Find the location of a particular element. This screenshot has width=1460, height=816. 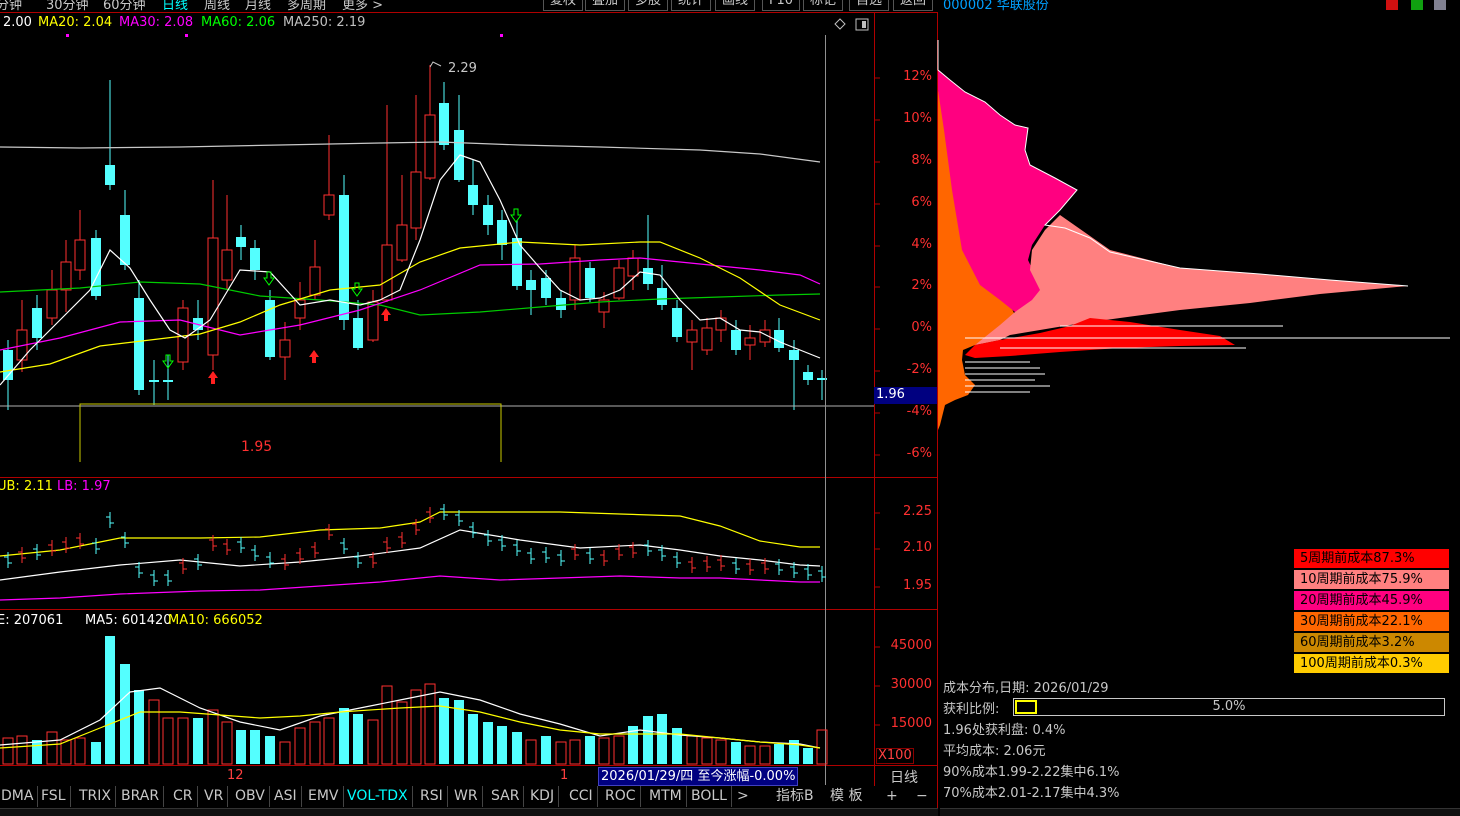

volume-unit: X100 is located at coordinates (895, 756).